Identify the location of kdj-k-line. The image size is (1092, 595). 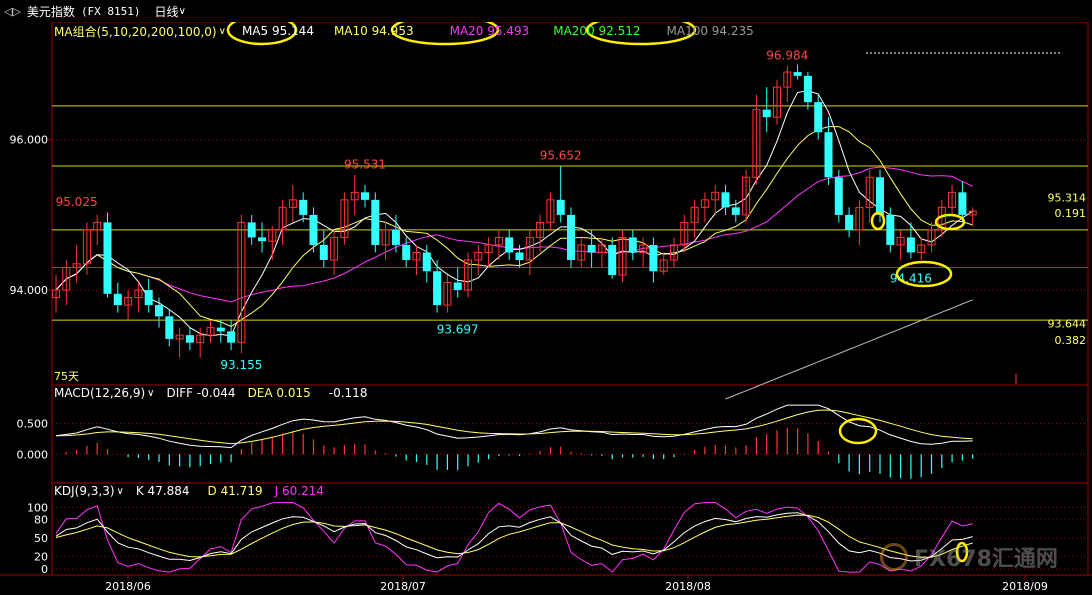
(514, 537).